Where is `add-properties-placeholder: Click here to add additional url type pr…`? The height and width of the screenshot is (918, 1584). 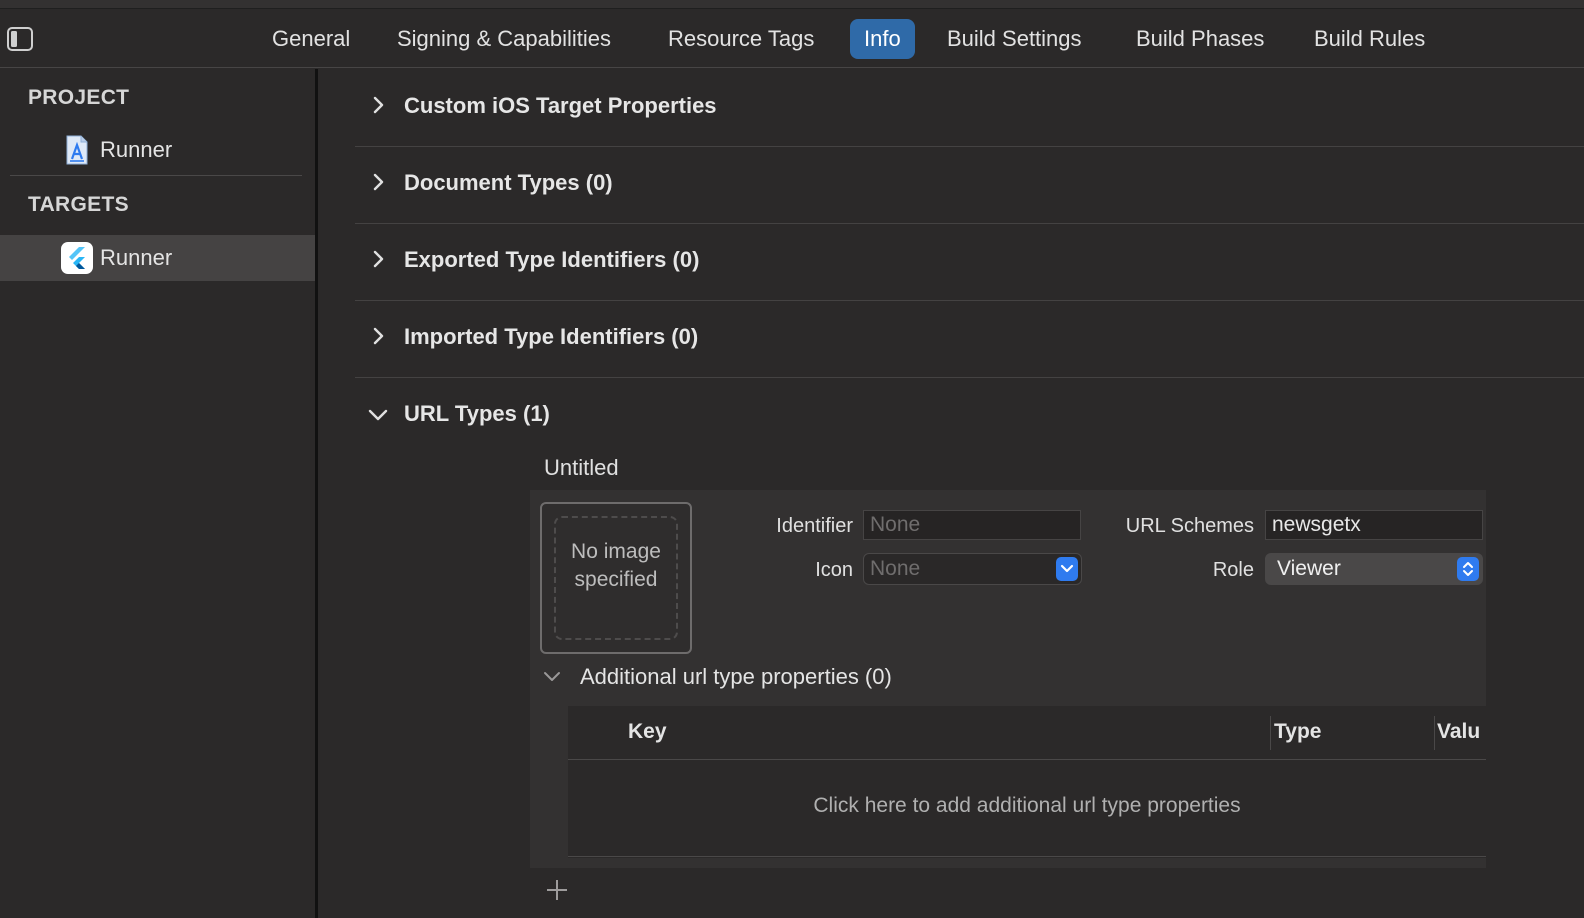
add-properties-placeholder: Click here to add additional url type pr… is located at coordinates (1027, 806).